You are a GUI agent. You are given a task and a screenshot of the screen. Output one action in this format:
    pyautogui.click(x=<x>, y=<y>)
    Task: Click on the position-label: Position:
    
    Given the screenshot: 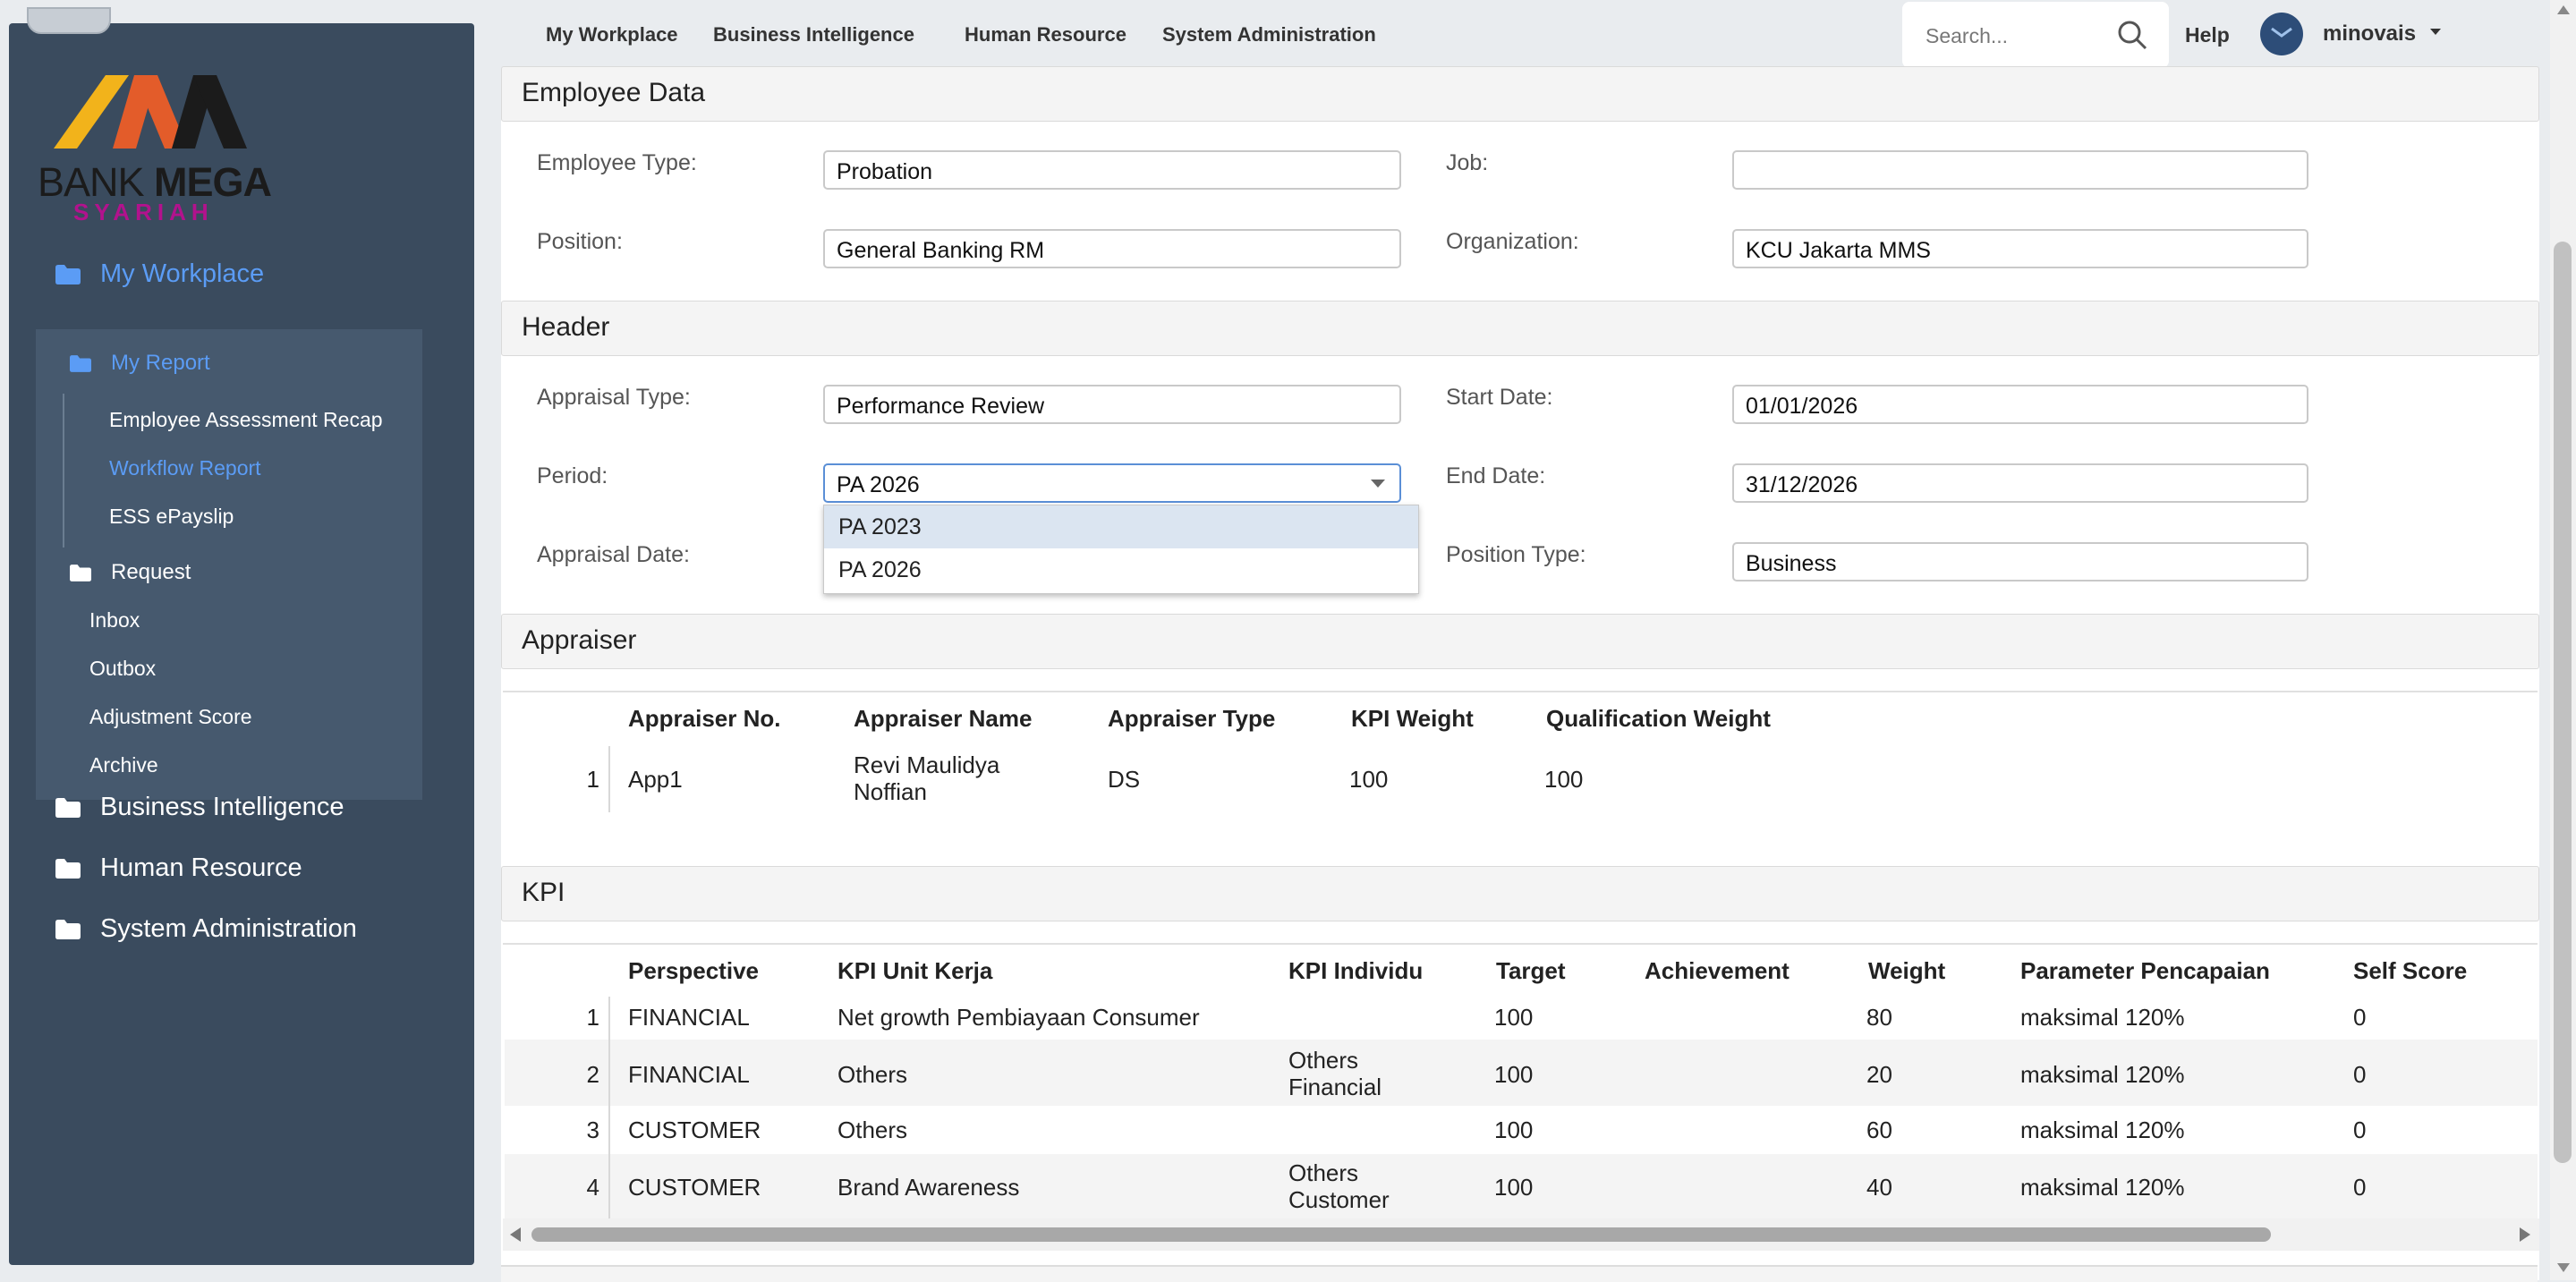 What is the action you would take?
    pyautogui.click(x=580, y=241)
    